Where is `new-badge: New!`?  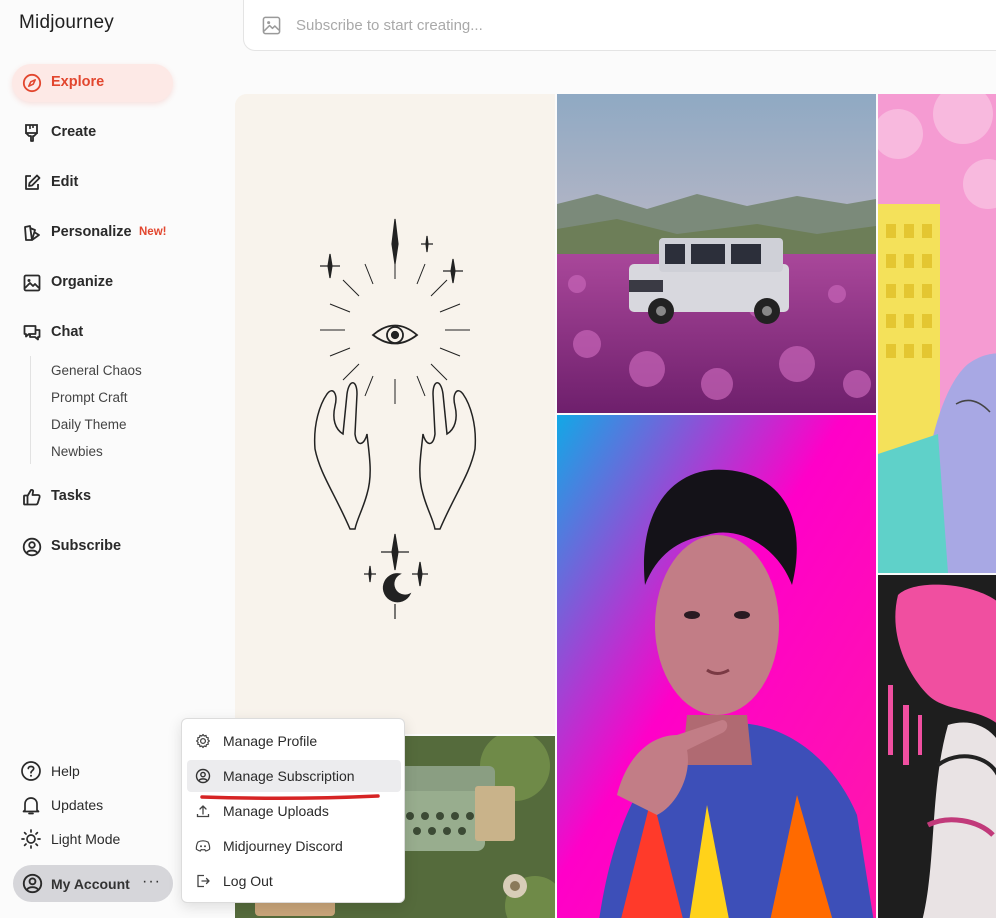
new-badge: New! is located at coordinates (153, 232).